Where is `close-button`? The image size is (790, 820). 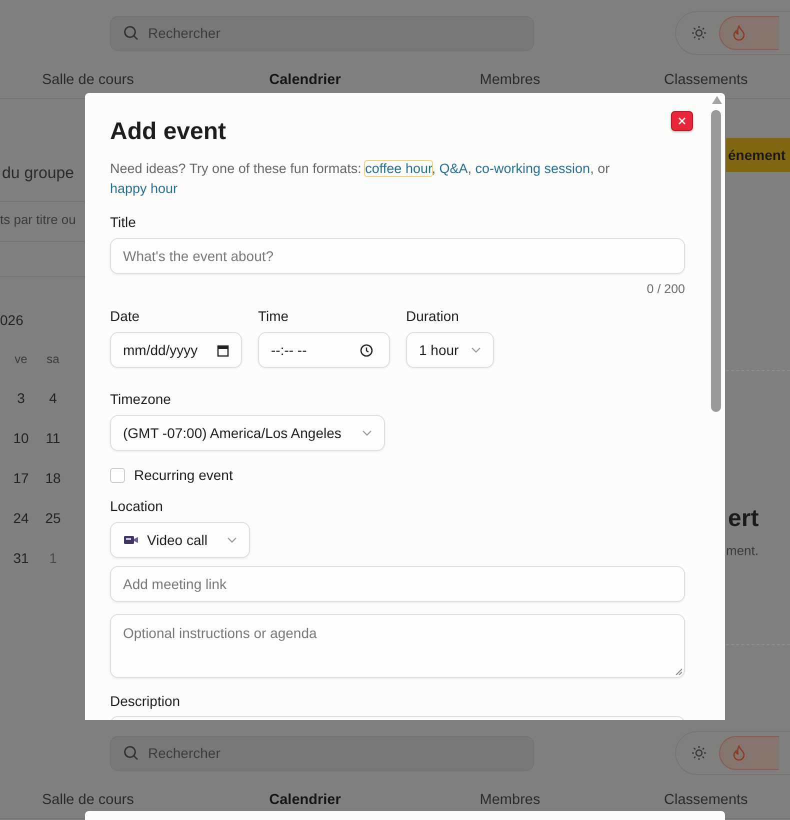
close-button is located at coordinates (682, 121).